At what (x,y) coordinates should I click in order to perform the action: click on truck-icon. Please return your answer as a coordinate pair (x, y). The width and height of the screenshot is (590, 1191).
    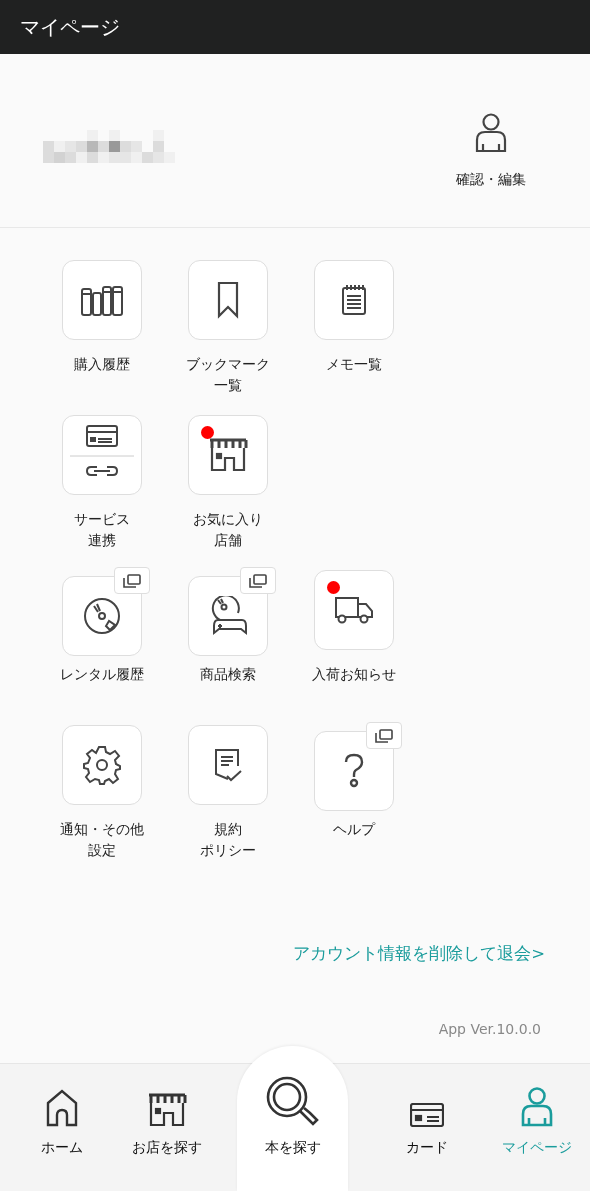
    Looking at the image, I should click on (354, 610).